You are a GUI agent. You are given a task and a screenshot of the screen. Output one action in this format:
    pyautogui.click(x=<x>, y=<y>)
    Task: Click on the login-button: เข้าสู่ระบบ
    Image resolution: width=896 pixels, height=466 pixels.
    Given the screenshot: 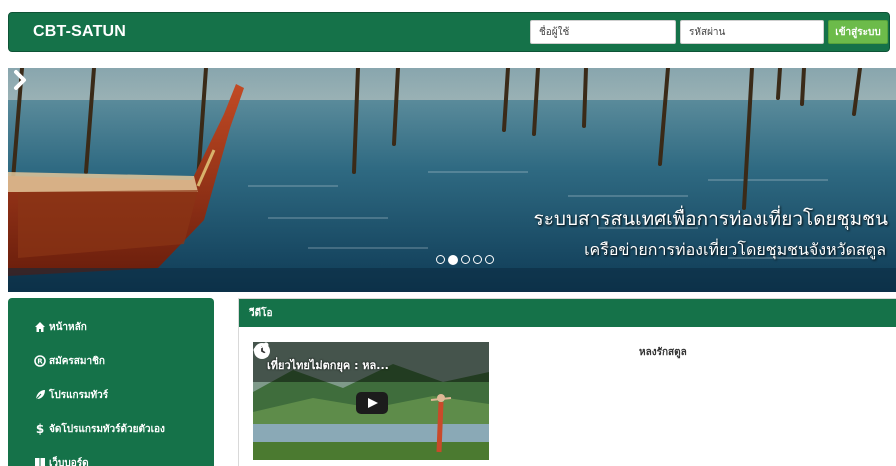 What is the action you would take?
    pyautogui.click(x=858, y=32)
    